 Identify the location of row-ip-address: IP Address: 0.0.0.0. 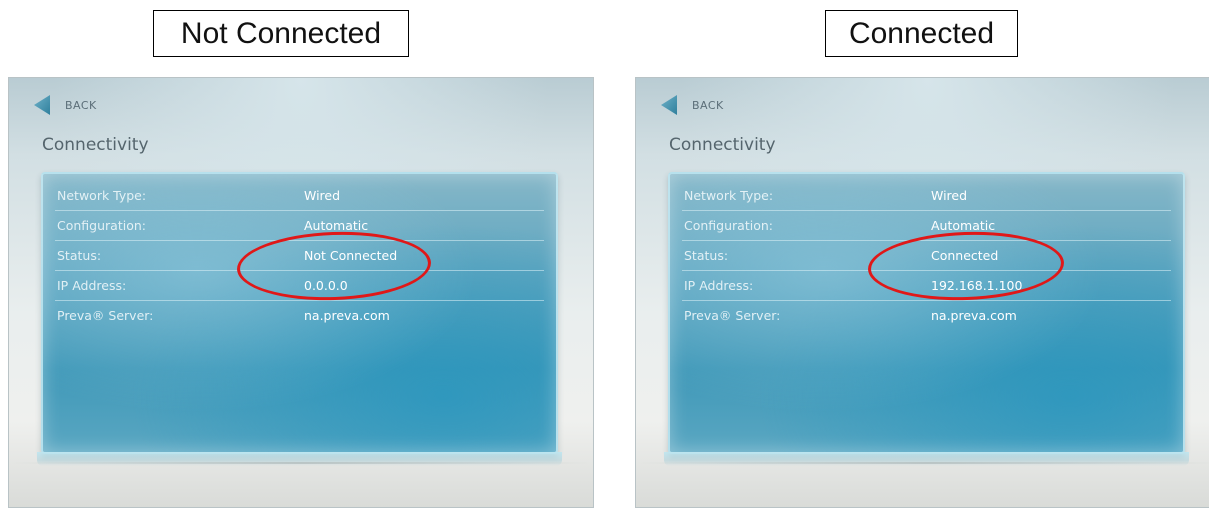
(299, 286).